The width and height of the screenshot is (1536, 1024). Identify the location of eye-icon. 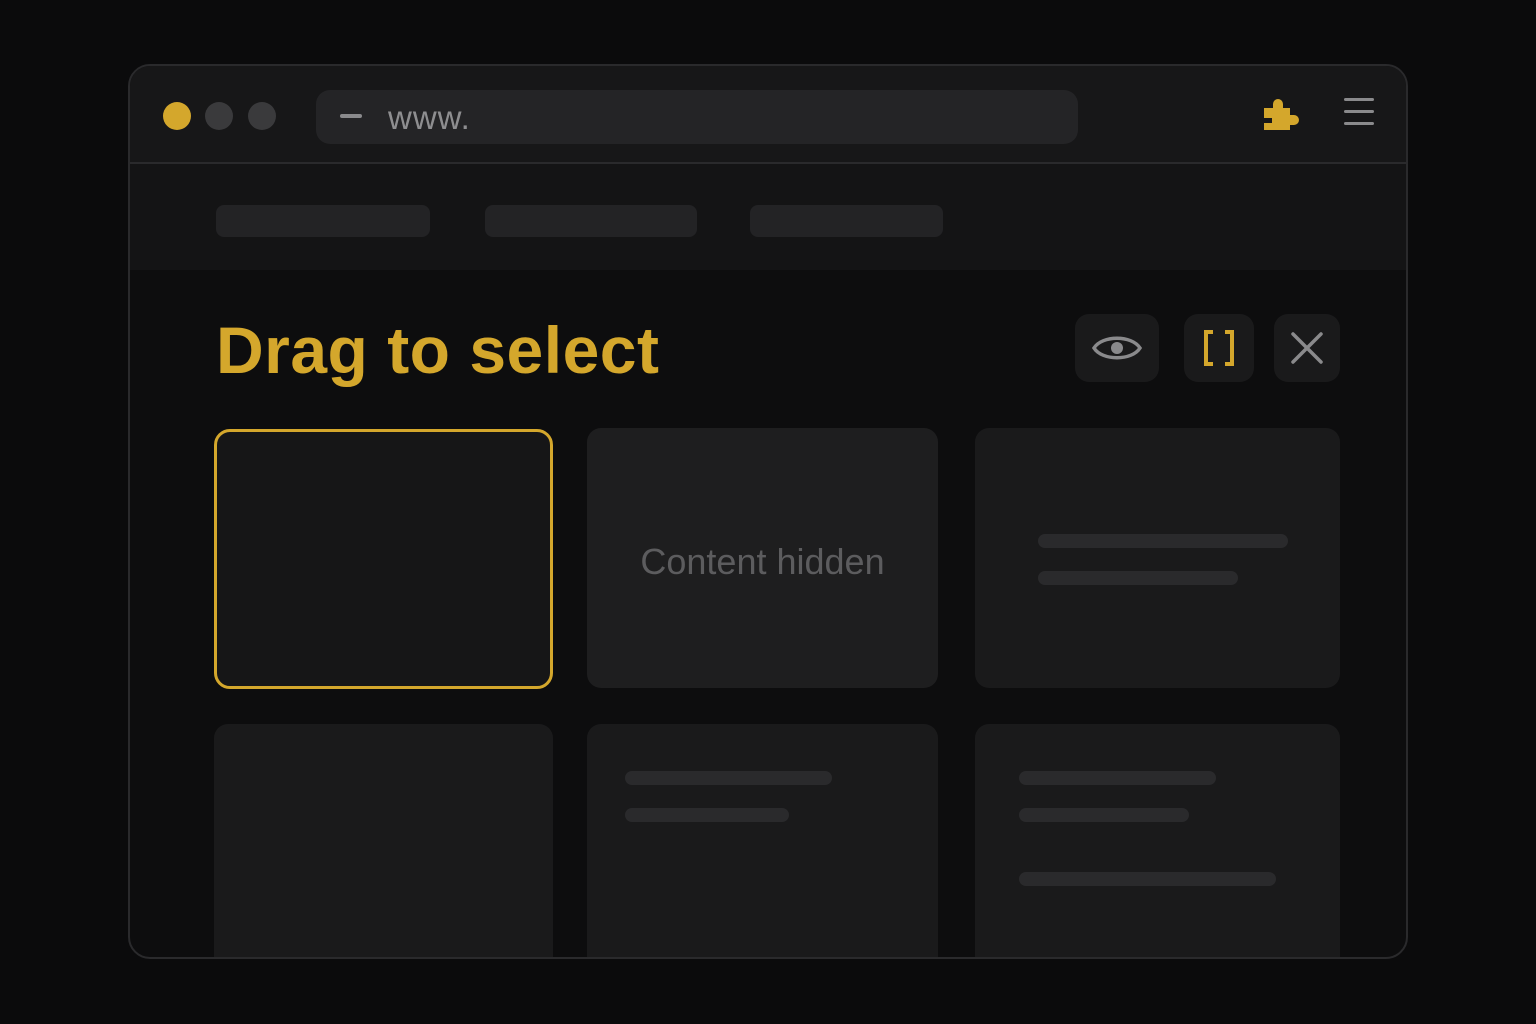
(1117, 348).